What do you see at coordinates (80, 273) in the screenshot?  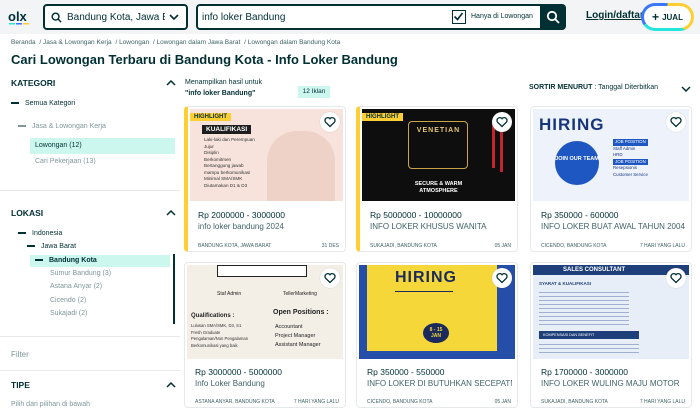 I see `location-sumur-bandung: Sumur Bandung (3)` at bounding box center [80, 273].